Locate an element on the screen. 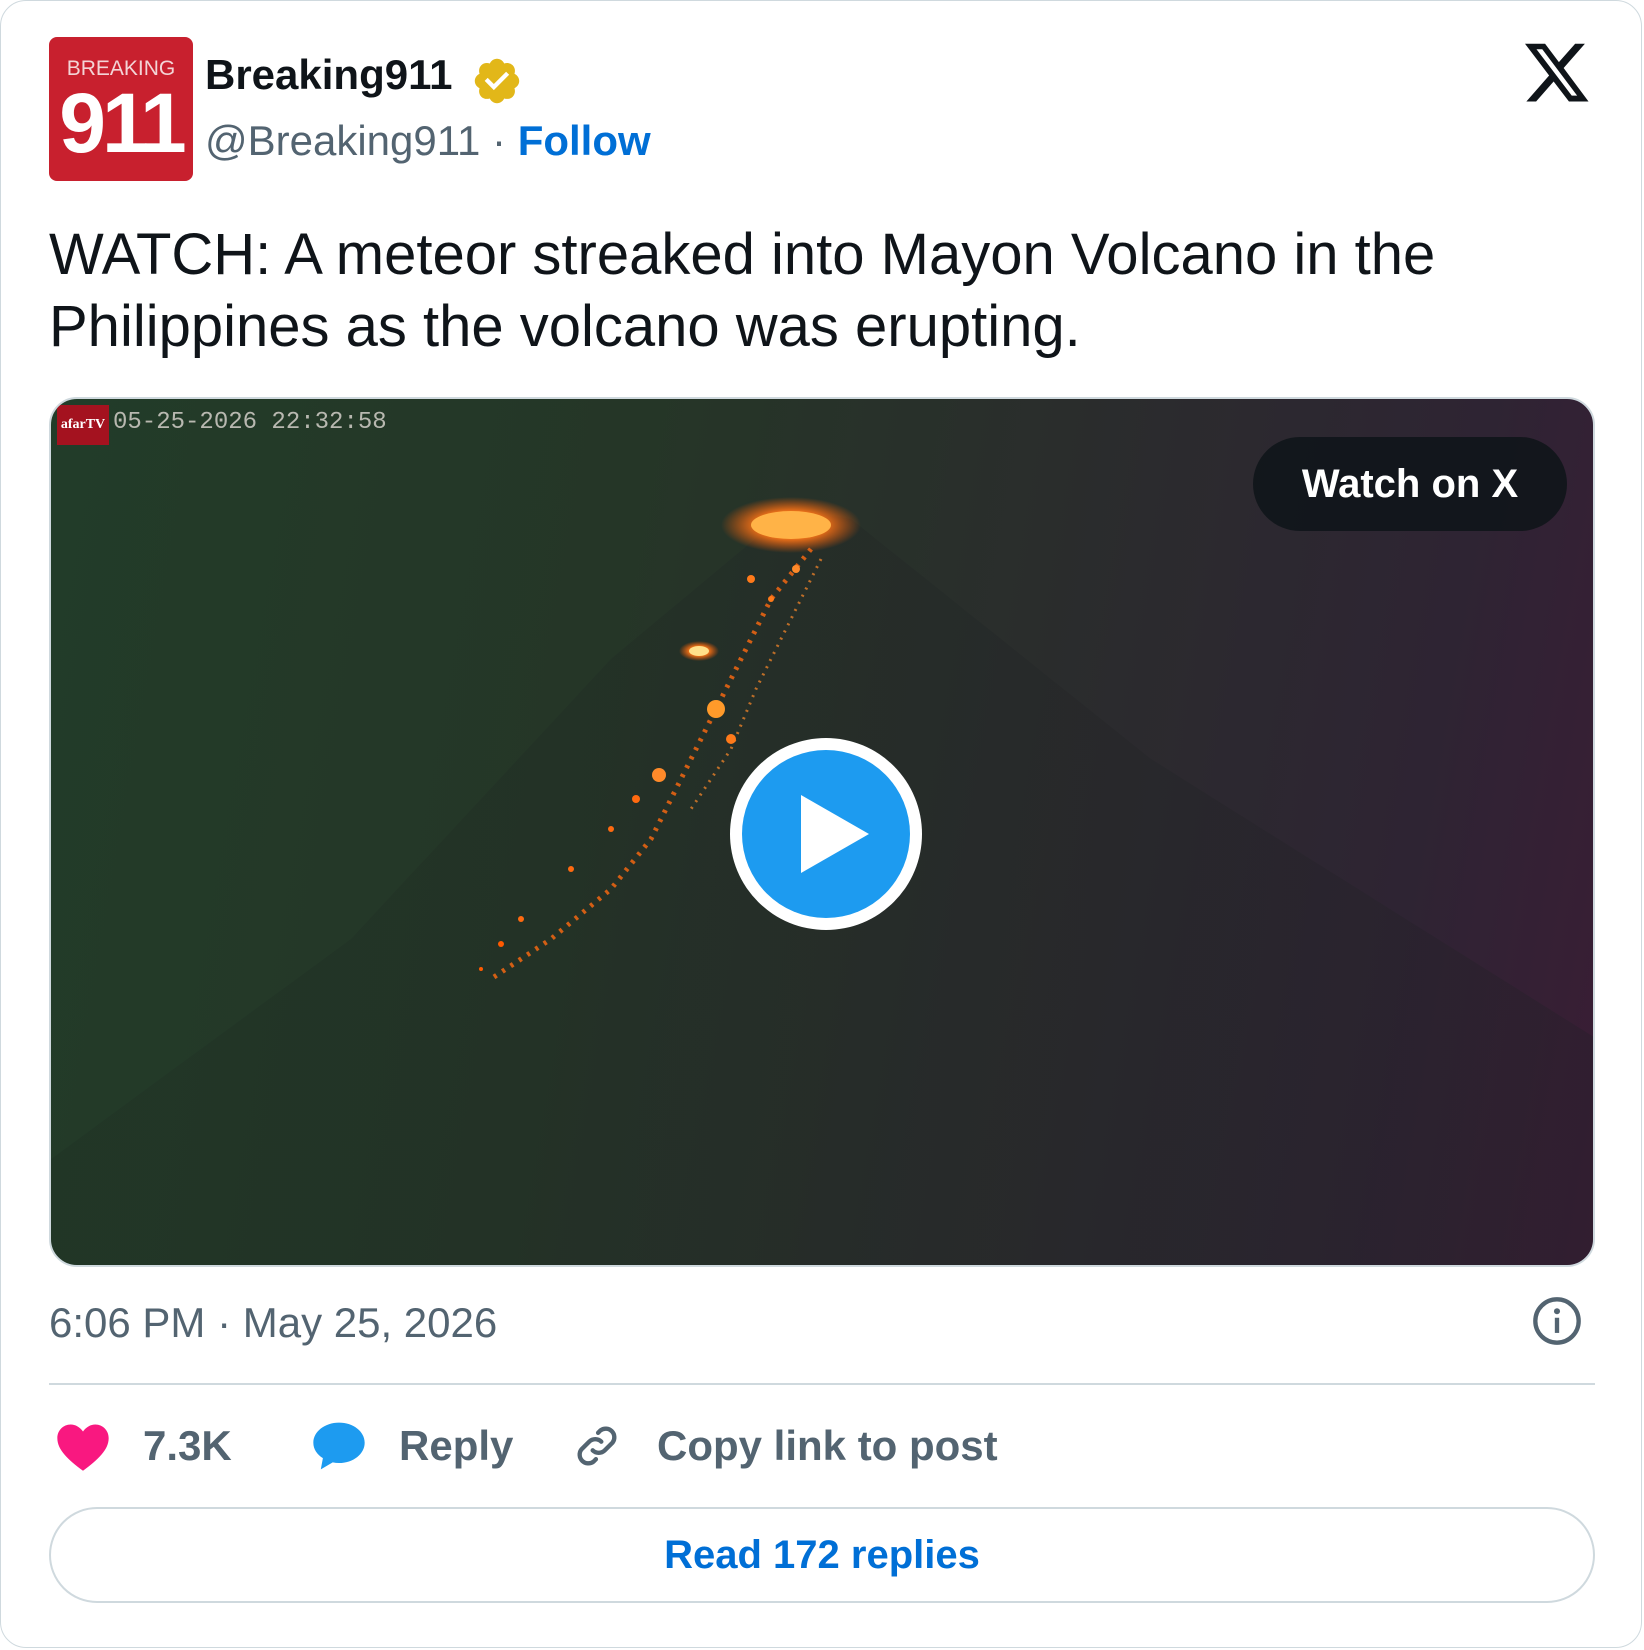 The image size is (1644, 1650). post-timestamp: 6:06 PM · May 25, 2026 is located at coordinates (273, 1323).